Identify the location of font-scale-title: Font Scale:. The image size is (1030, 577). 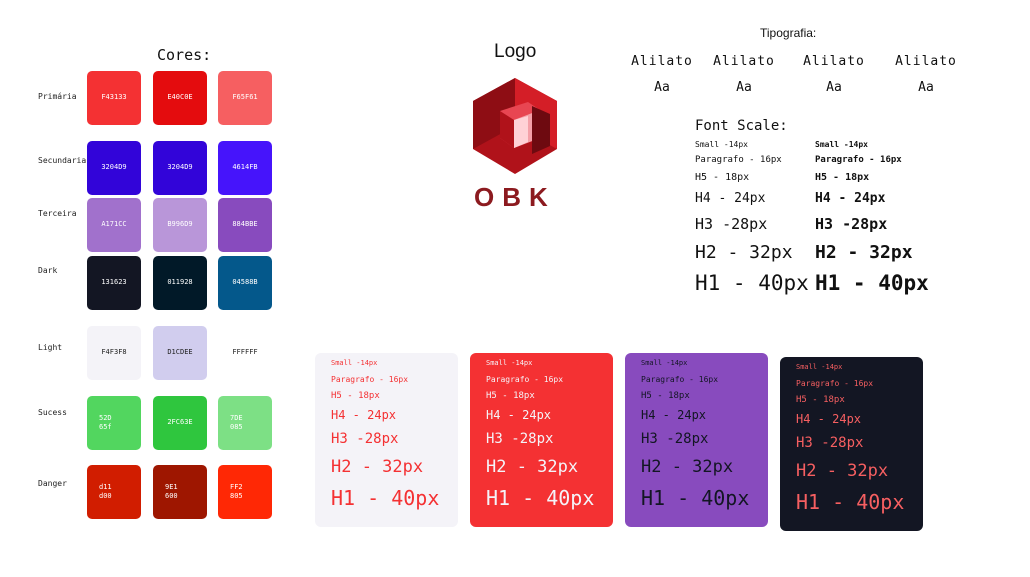
(741, 126).